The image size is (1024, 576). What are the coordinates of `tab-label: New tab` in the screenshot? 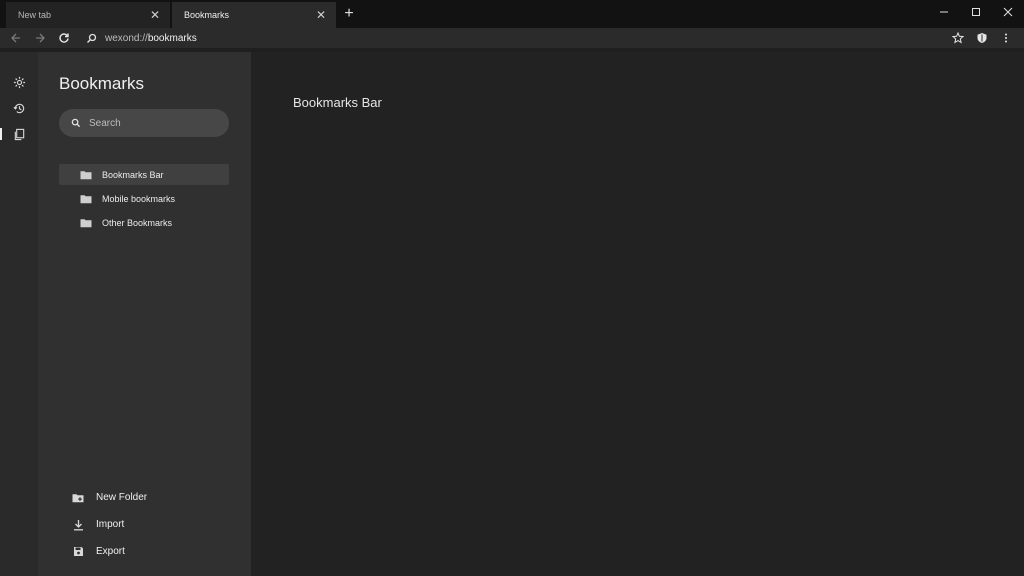 It's located at (35, 15).